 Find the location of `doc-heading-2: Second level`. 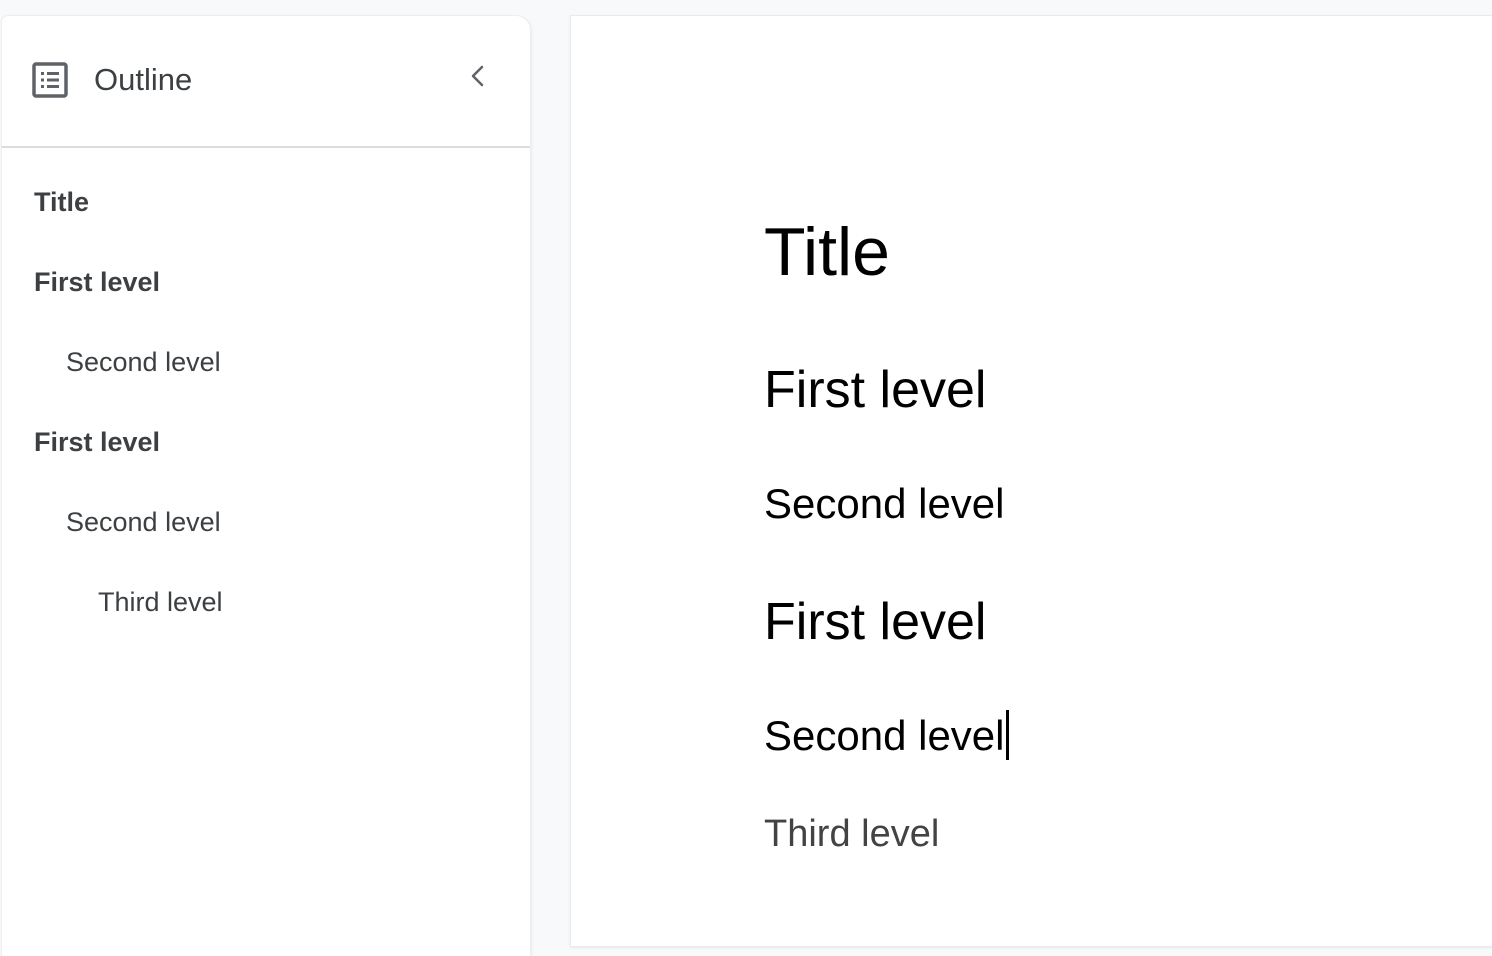

doc-heading-2: Second level is located at coordinates (884, 504).